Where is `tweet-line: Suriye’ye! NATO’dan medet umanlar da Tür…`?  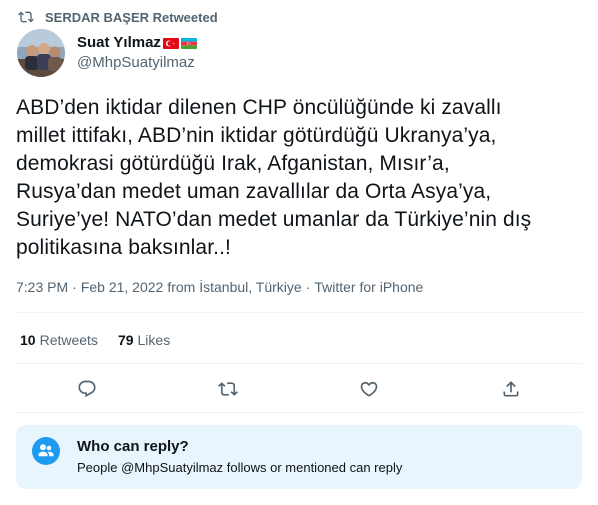 tweet-line: Suriye’ye! NATO’dan medet umanlar da Tür… is located at coordinates (274, 219).